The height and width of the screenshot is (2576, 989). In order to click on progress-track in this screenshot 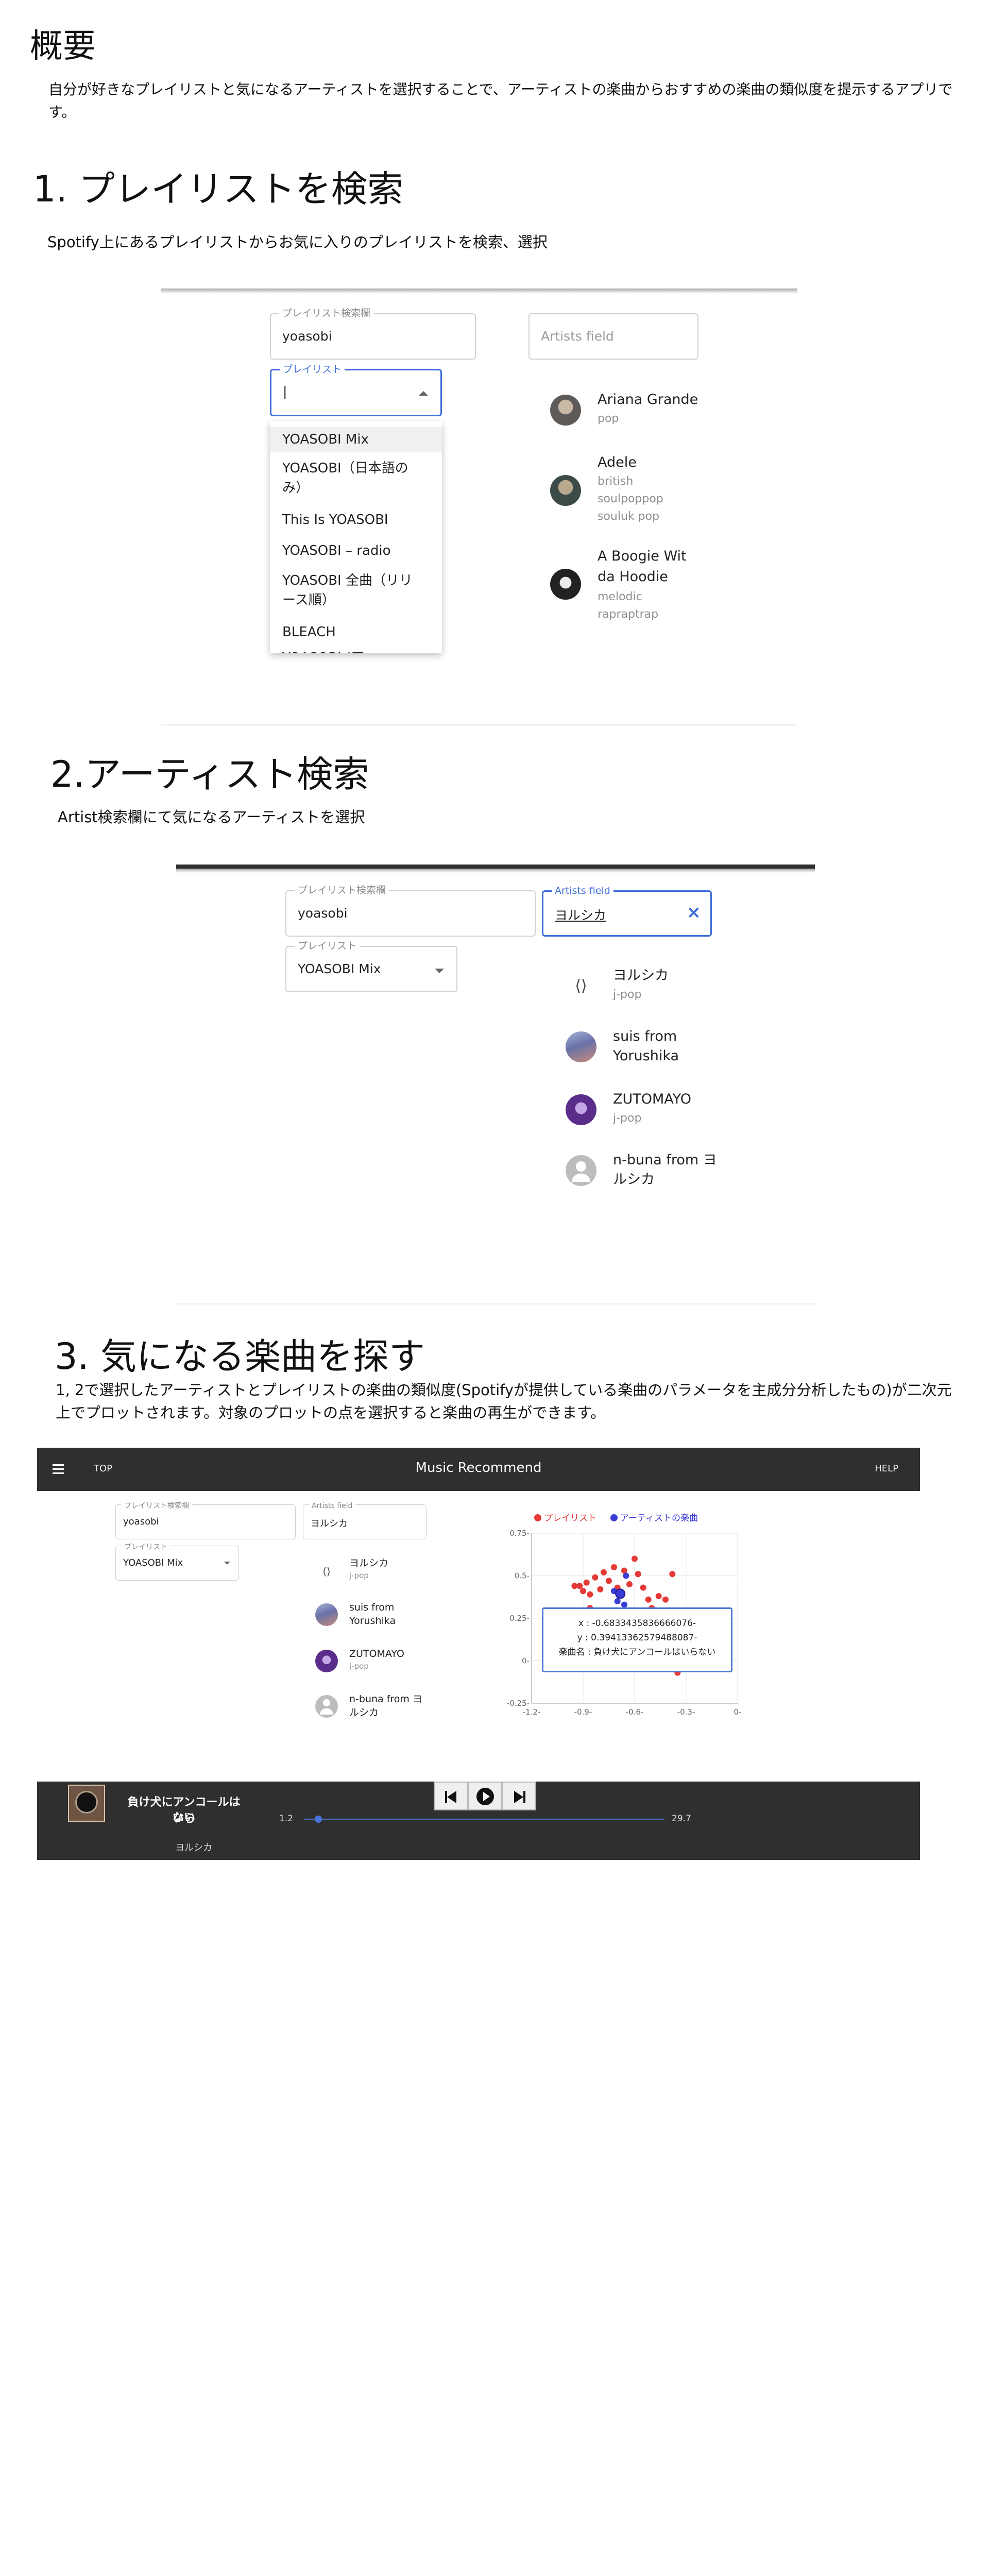, I will do `click(484, 1820)`.